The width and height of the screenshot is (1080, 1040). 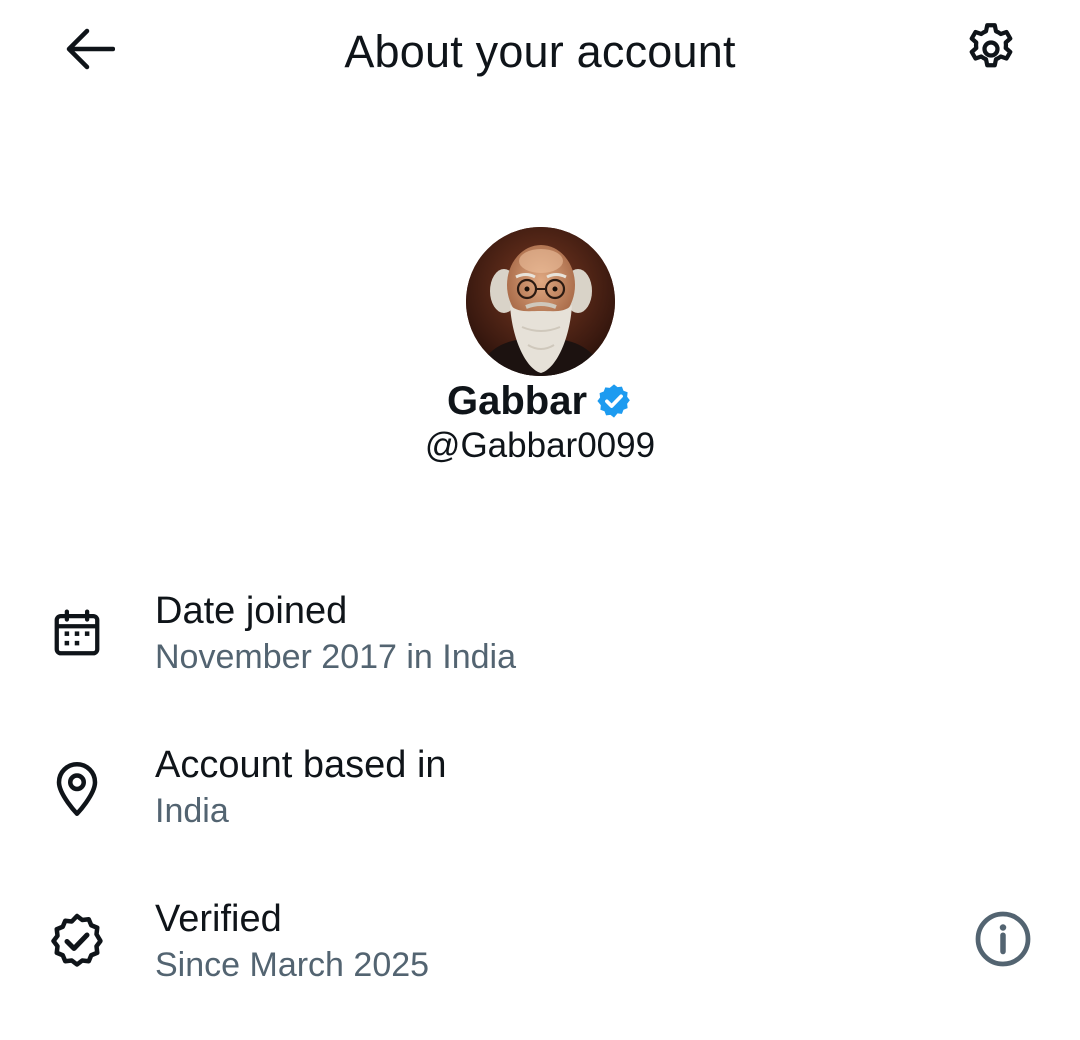 What do you see at coordinates (292, 965) in the screenshot?
I see `verified-value: Since March 2025` at bounding box center [292, 965].